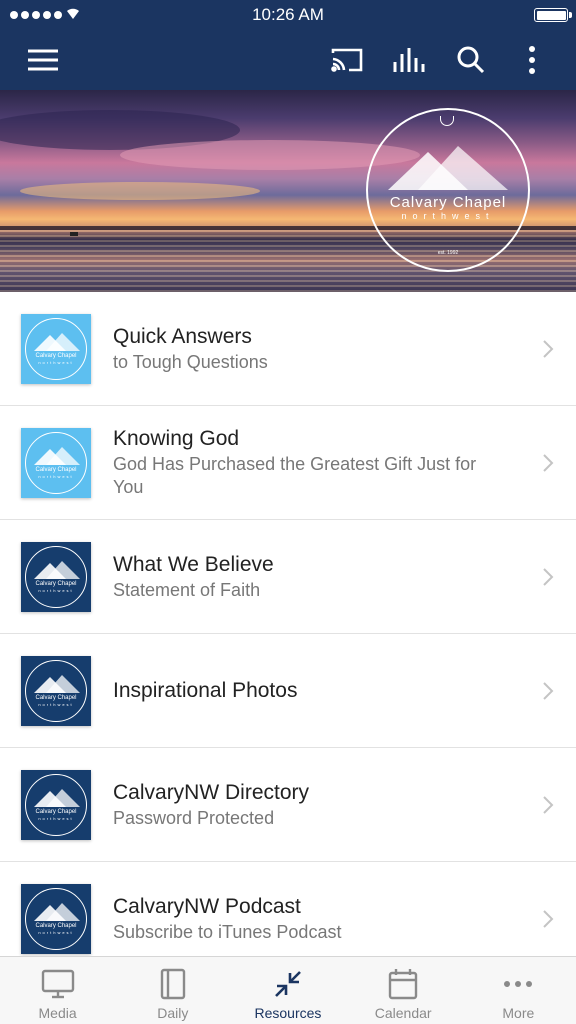  Describe the element at coordinates (403, 984) in the screenshot. I see `calendar-icon` at that location.